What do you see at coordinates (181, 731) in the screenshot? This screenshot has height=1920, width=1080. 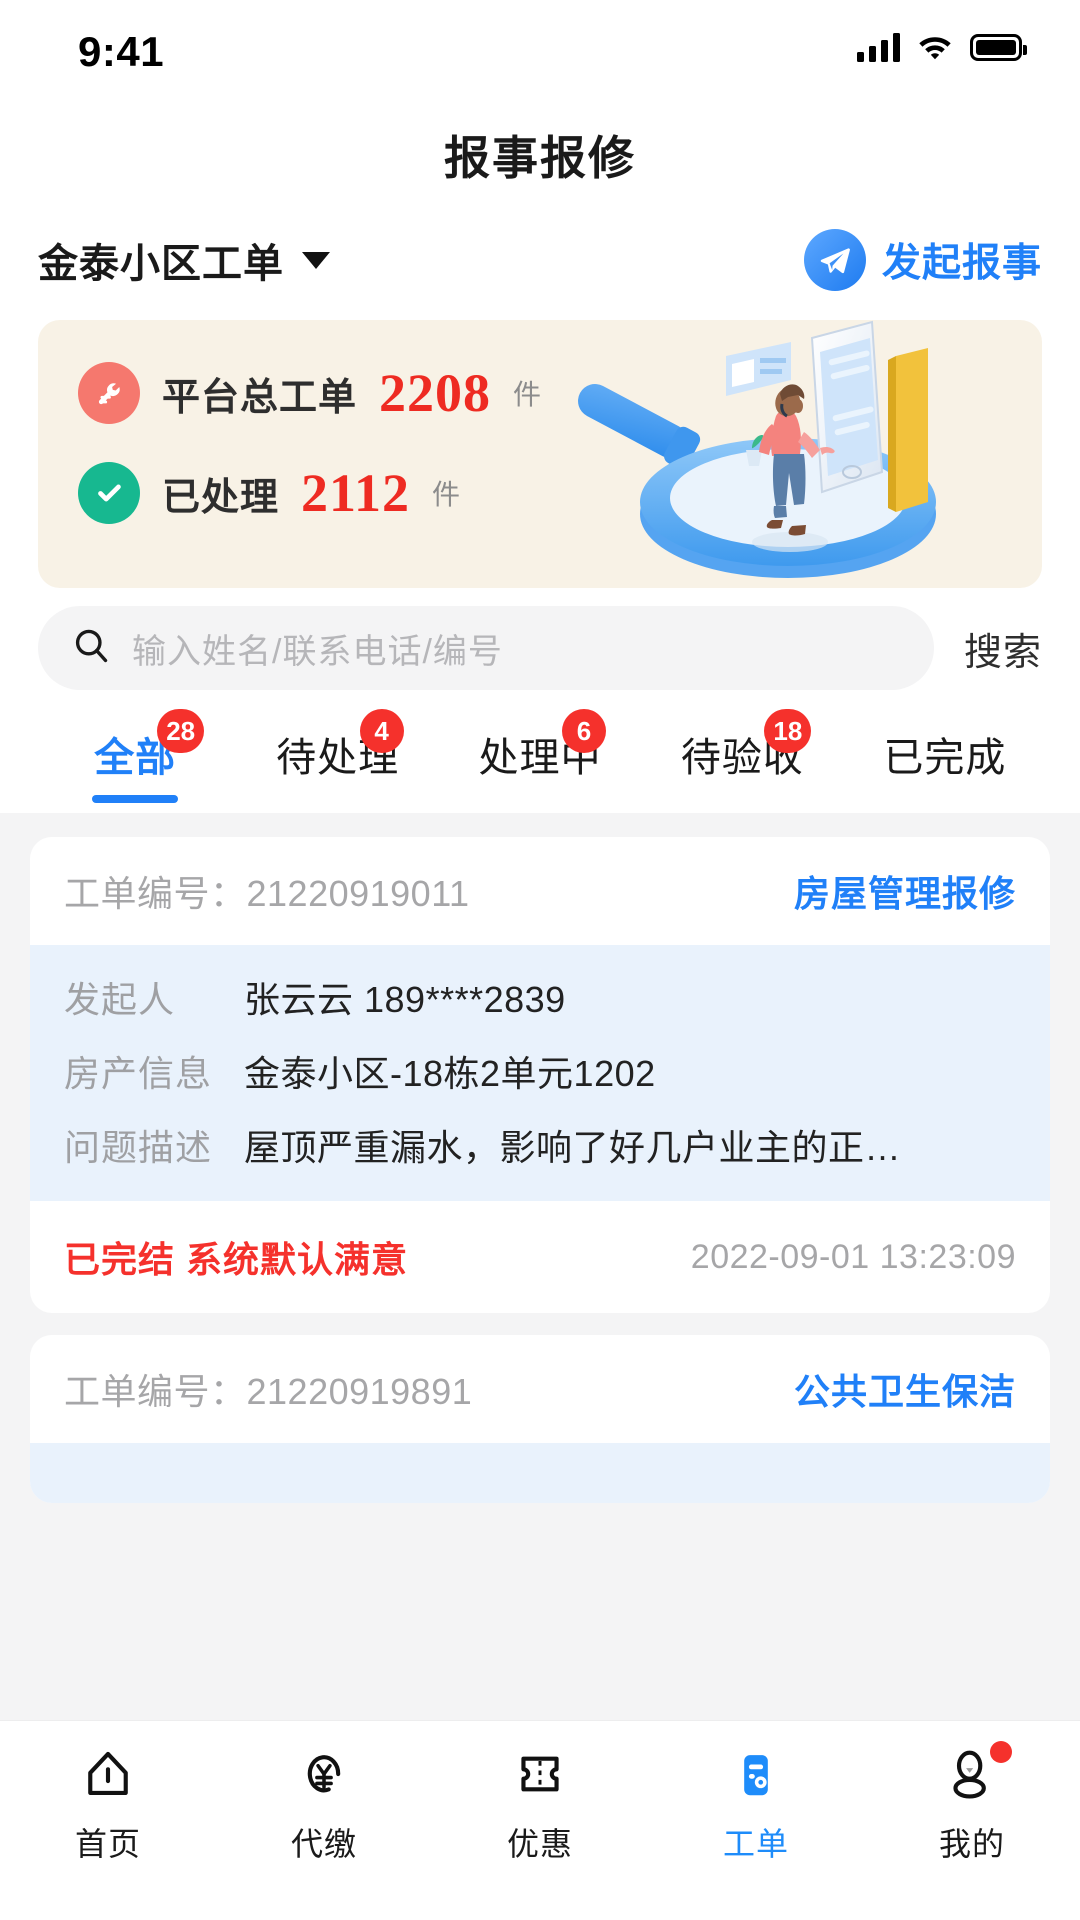 I see `tab-badge: 28` at bounding box center [181, 731].